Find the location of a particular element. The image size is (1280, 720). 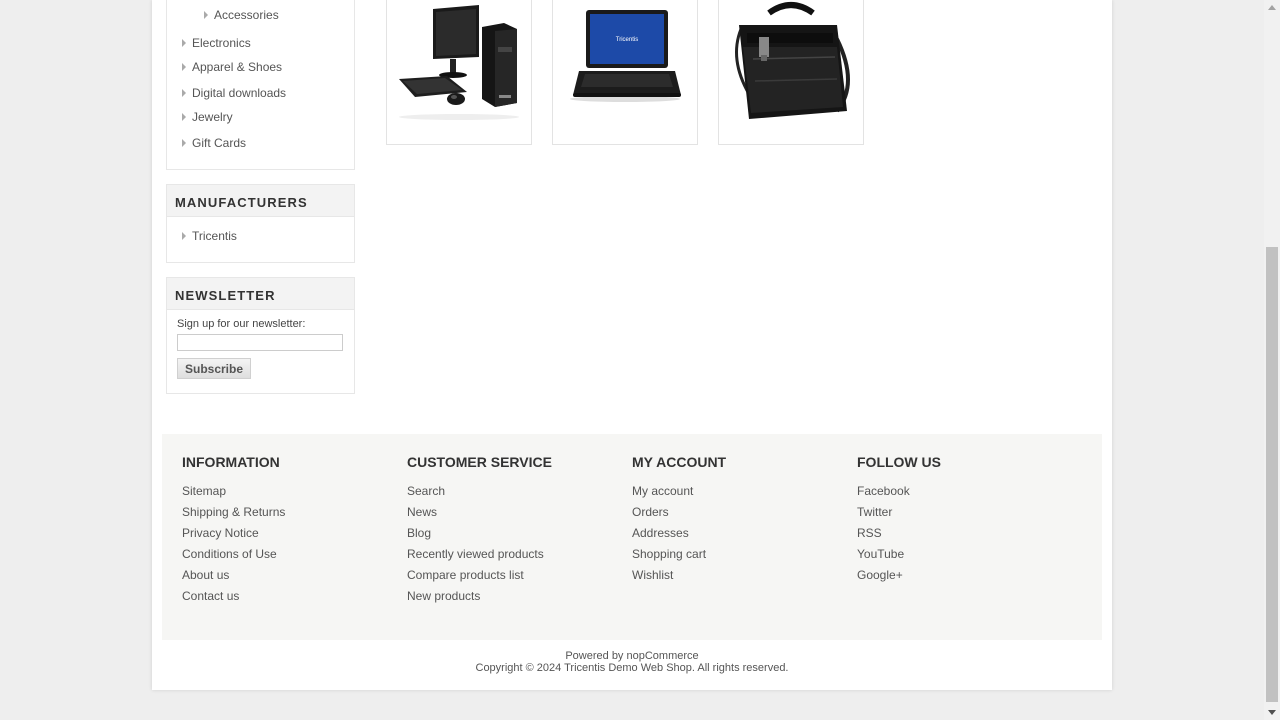

footer-link-new-products: New products is located at coordinates (517, 599).